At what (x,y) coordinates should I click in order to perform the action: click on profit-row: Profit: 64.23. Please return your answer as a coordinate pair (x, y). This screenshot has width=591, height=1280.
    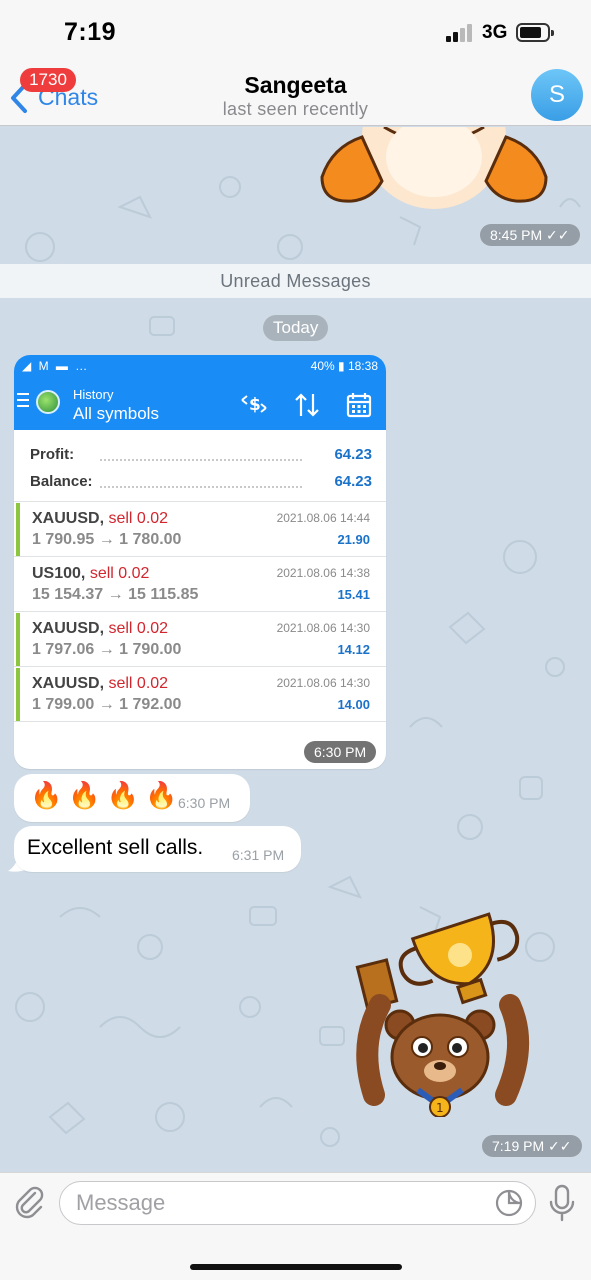
    Looking at the image, I should click on (201, 456).